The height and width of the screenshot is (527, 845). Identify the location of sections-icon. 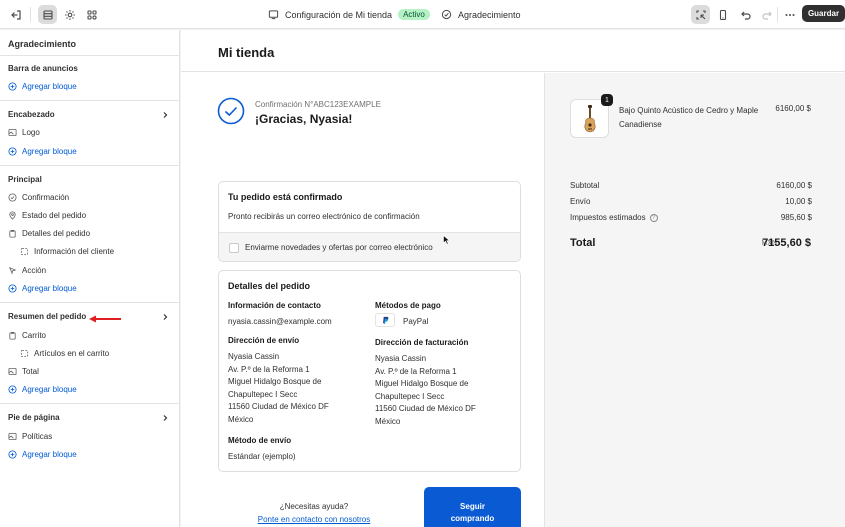
(47, 14).